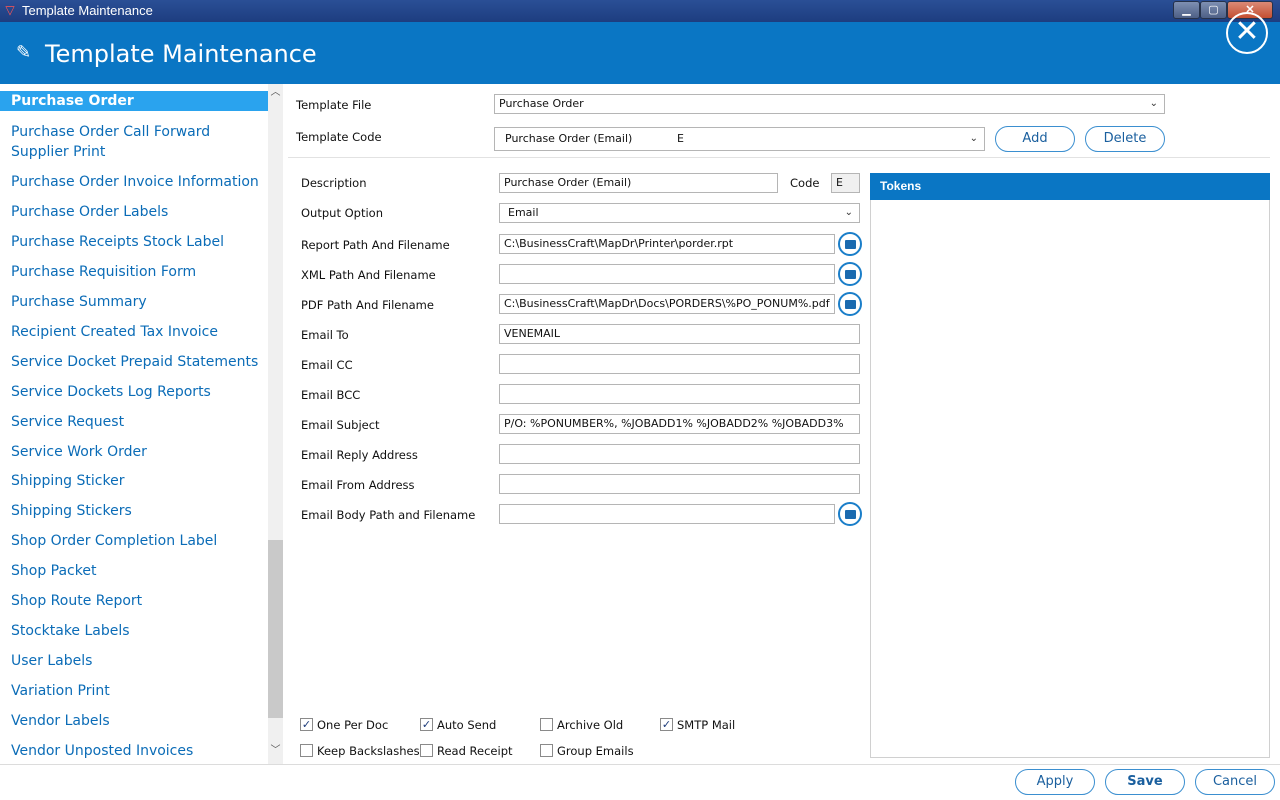 Image resolution: width=1280 pixels, height=800 pixels. I want to click on maximize-button: ▢, so click(1213, 10).